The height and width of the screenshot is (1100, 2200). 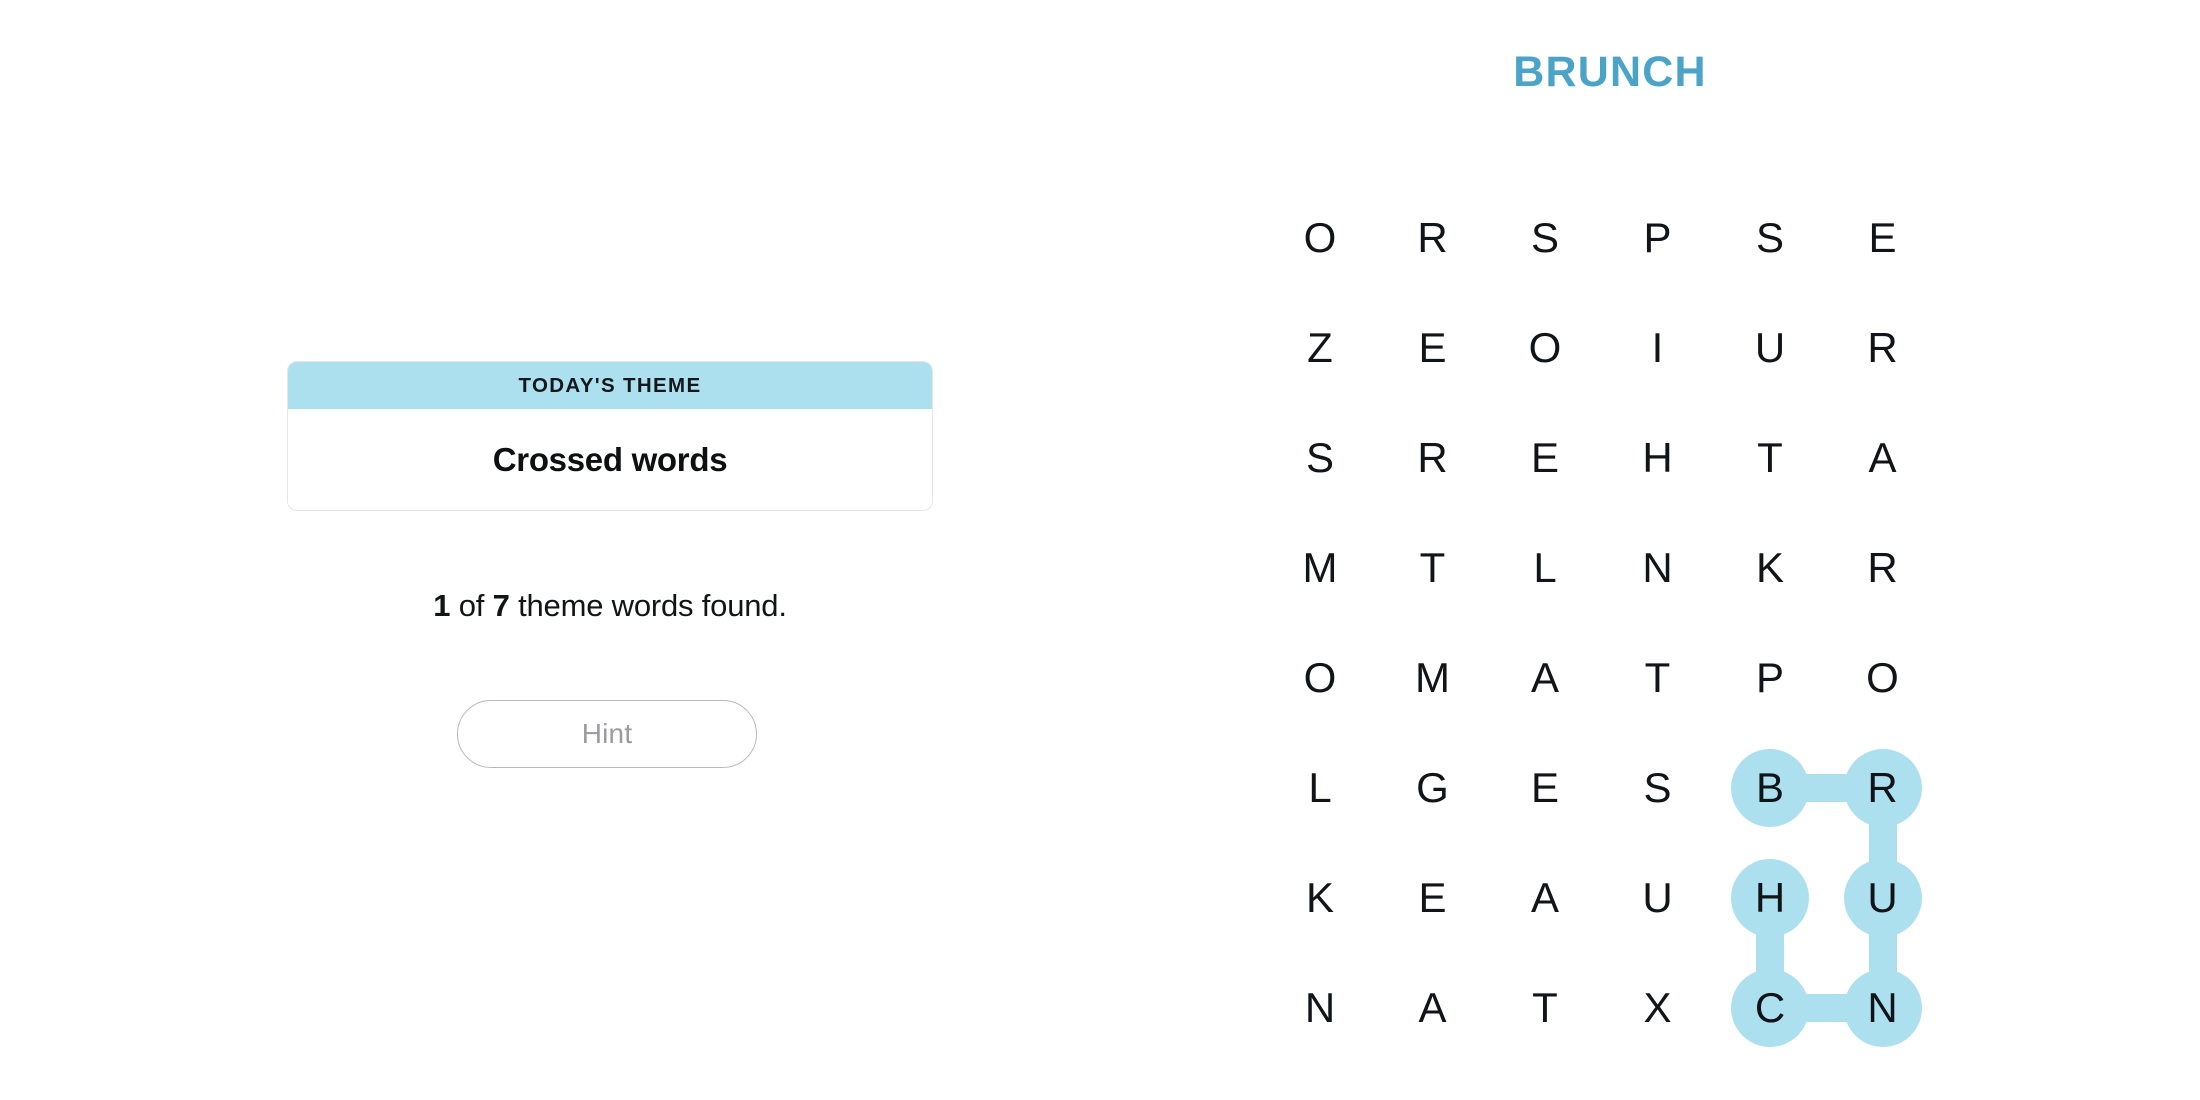 I want to click on hint-button-label: Hint, so click(x=607, y=733).